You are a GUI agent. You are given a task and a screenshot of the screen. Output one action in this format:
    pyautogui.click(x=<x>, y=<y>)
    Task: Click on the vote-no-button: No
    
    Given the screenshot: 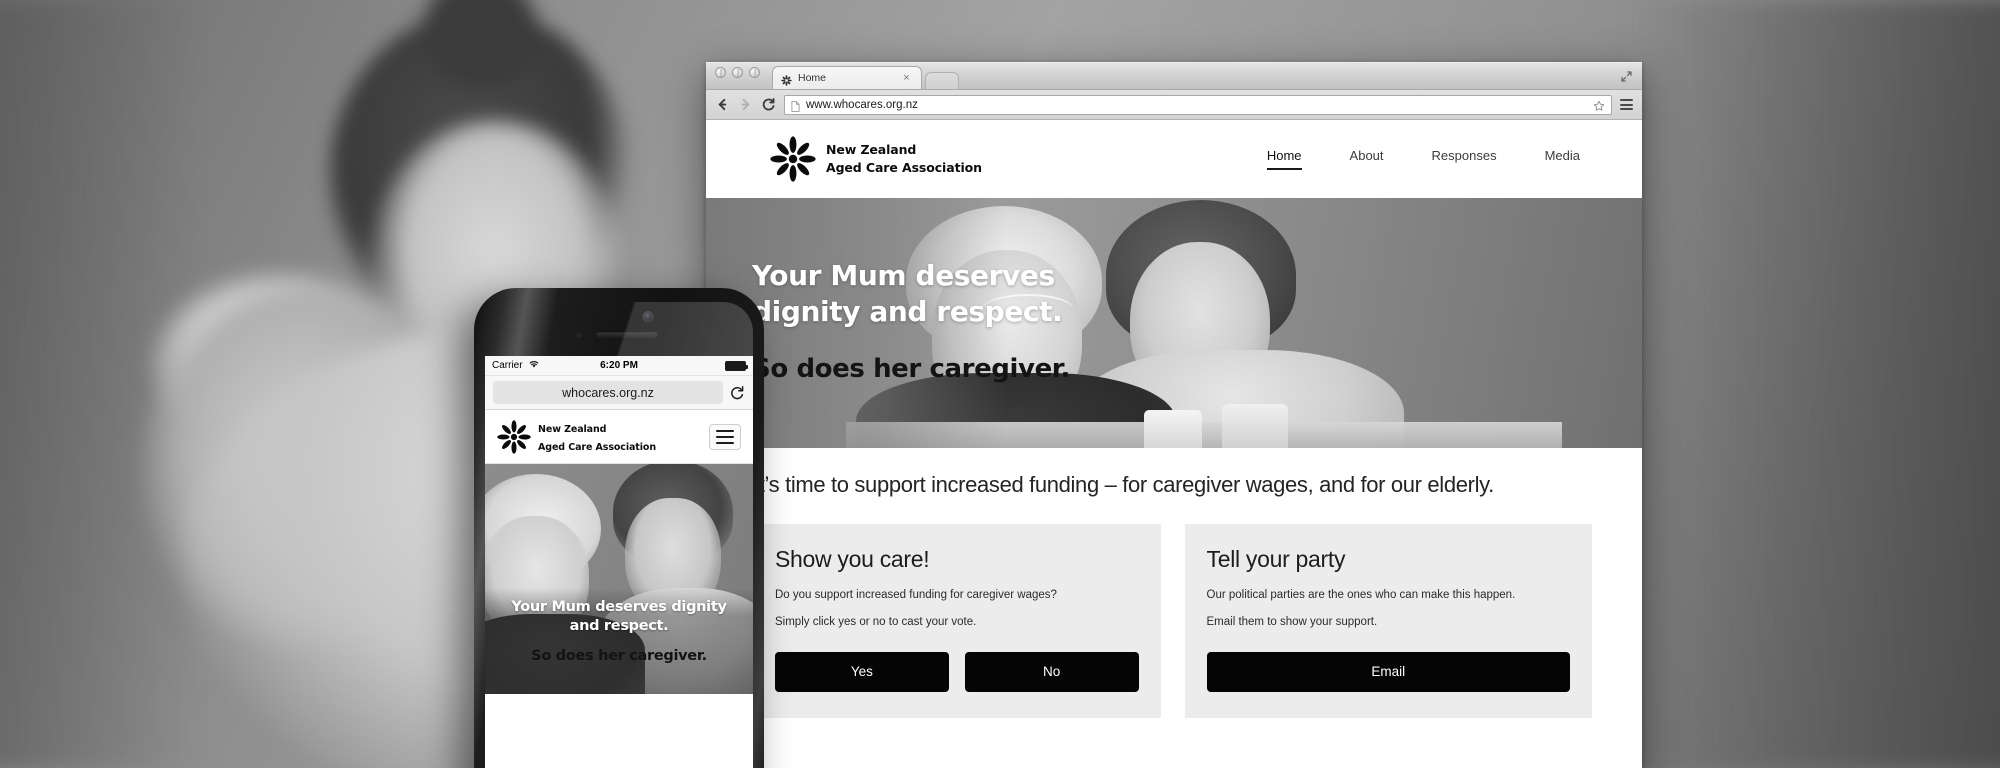 What is the action you would take?
    pyautogui.click(x=1051, y=671)
    